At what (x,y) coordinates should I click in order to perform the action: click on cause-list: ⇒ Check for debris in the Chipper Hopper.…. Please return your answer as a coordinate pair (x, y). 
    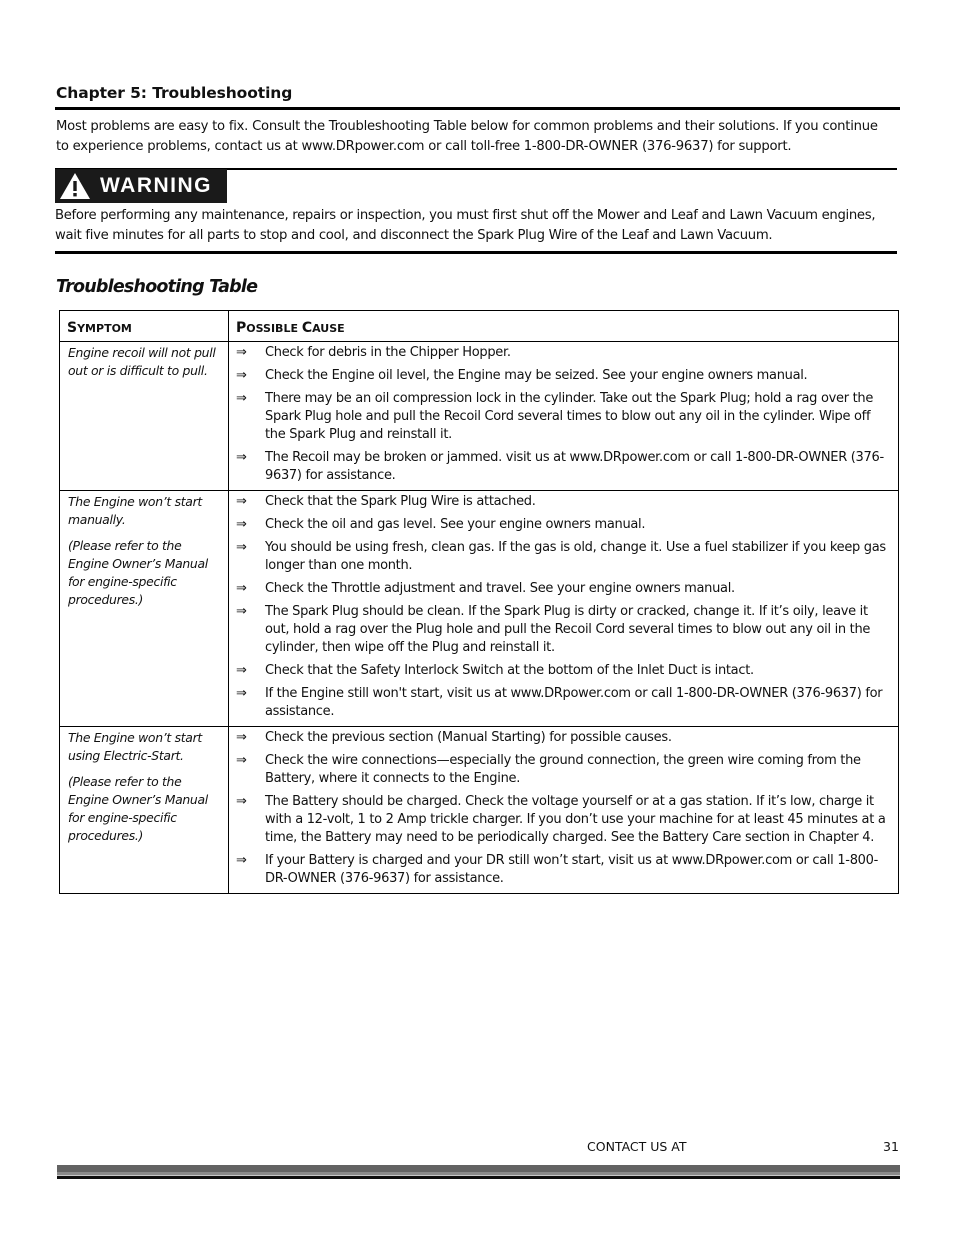
    Looking at the image, I should click on (563, 414).